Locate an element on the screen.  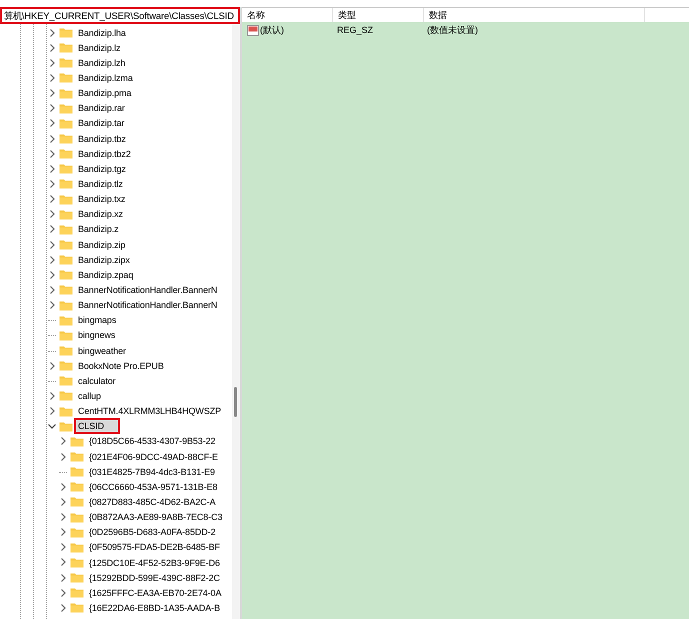
tree-item: {16E22DA6-E8BD-1A35-AADA-B is located at coordinates (154, 608).